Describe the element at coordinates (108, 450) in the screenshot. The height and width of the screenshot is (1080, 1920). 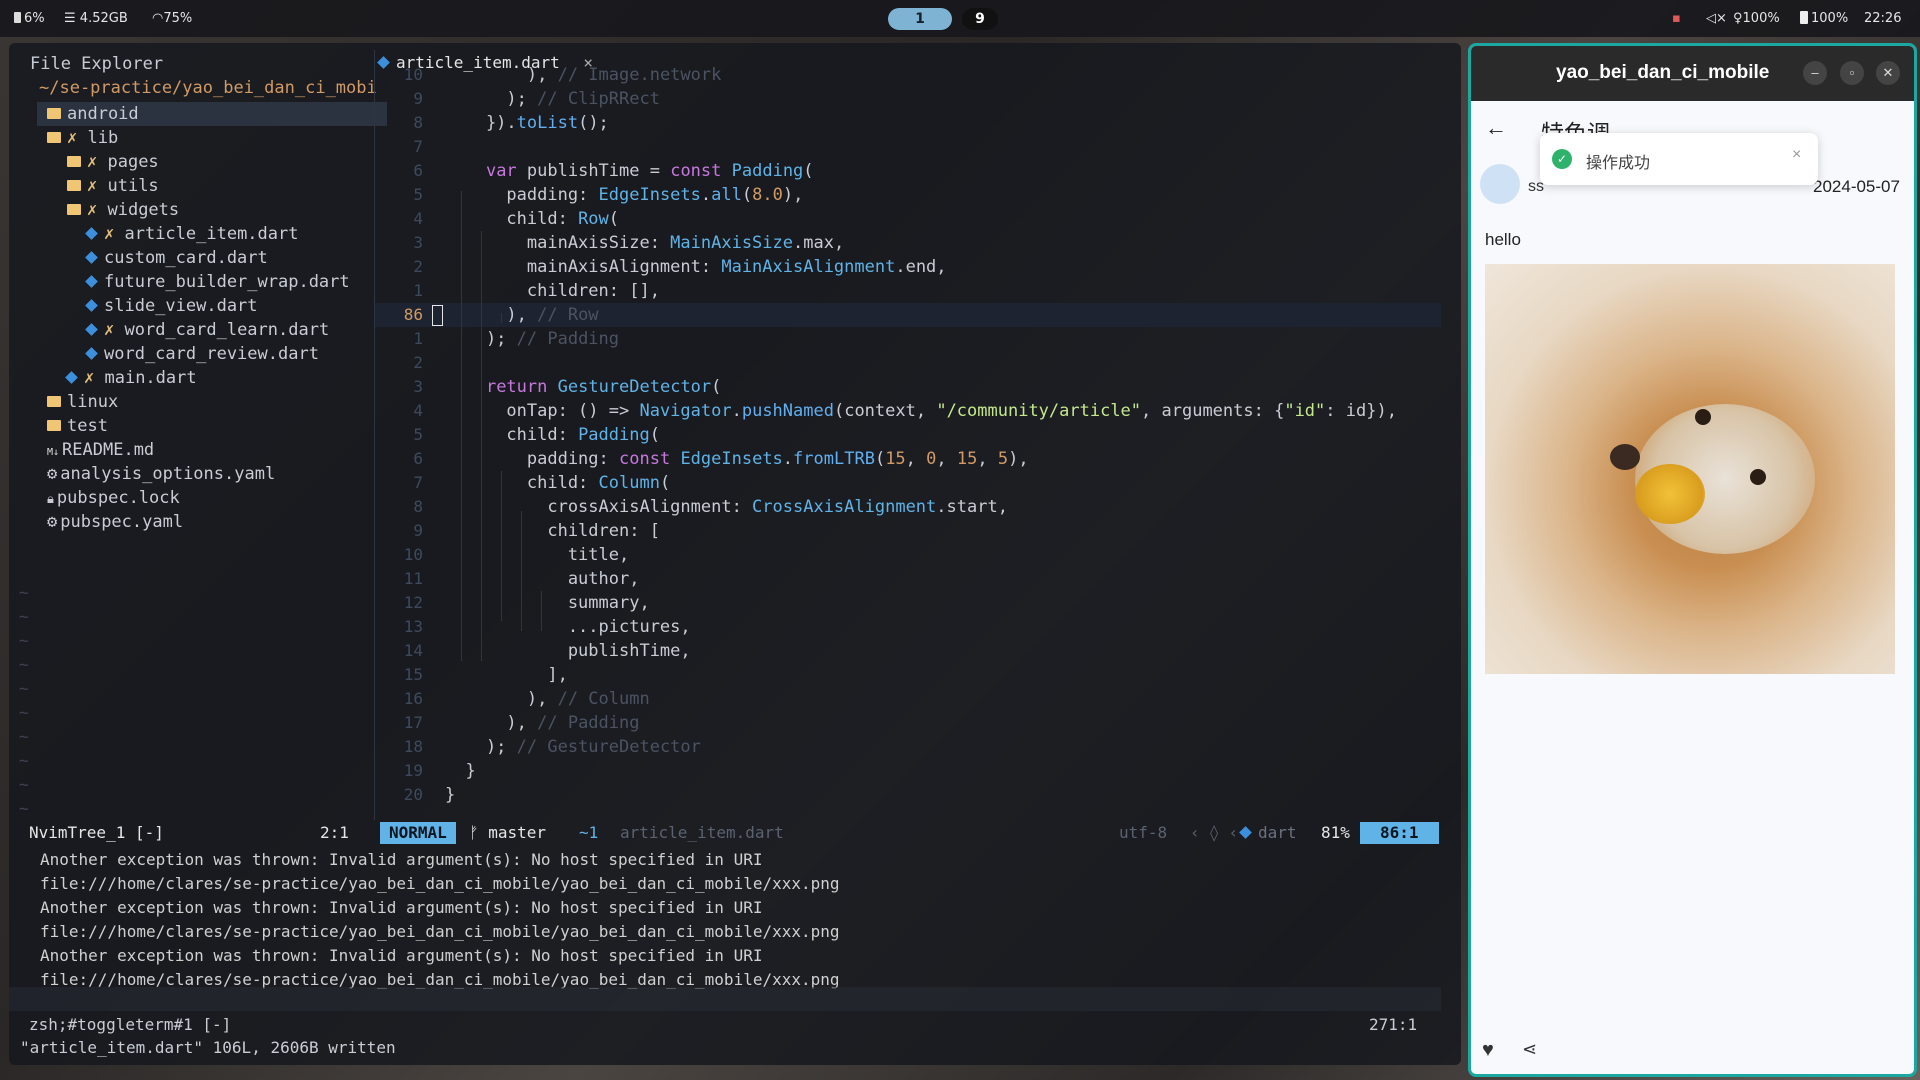
I see `tree-item-label: README.md` at that location.